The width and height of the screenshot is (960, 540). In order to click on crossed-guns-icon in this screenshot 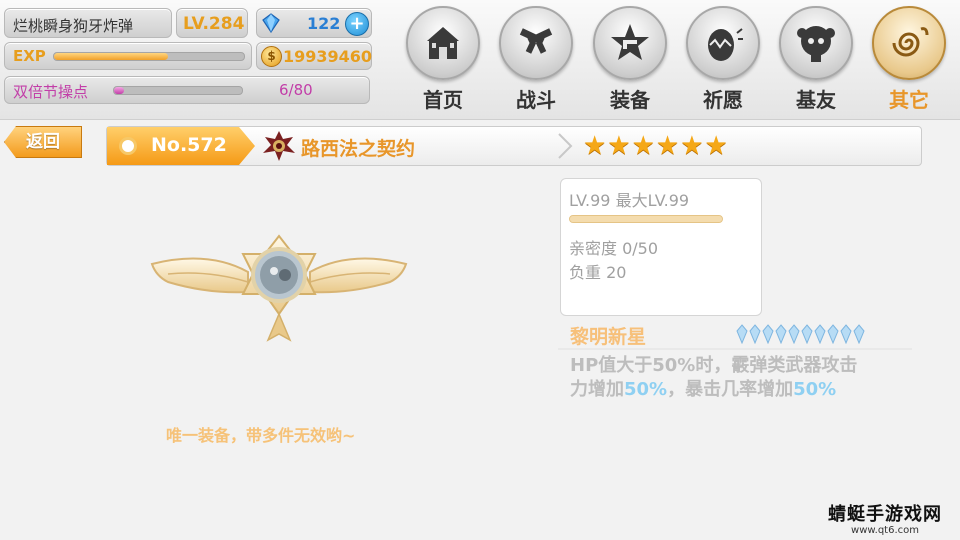, I will do `click(536, 41)`.